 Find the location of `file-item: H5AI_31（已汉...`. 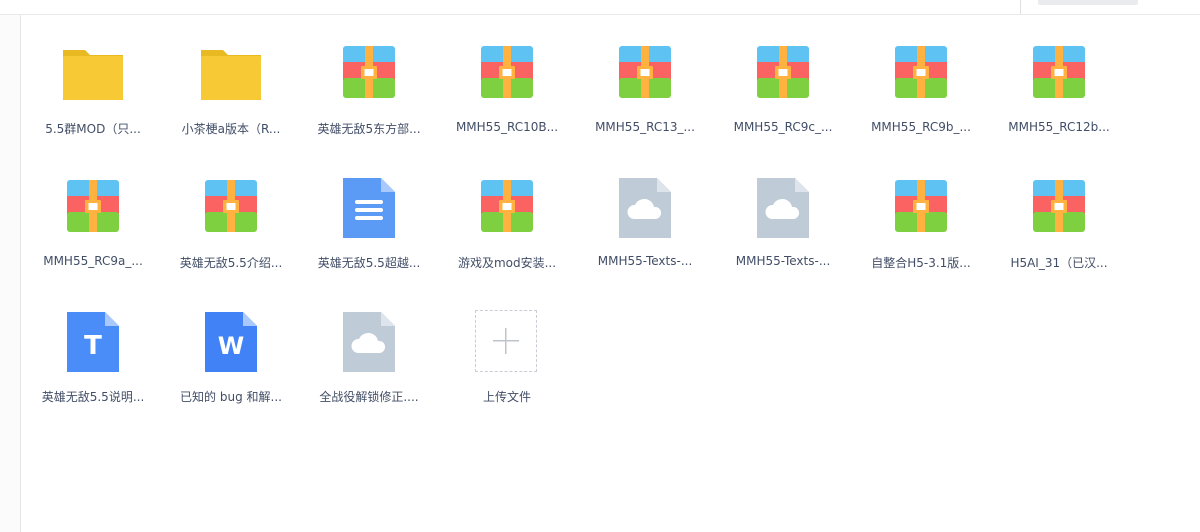

file-item: H5AI_31（已汉... is located at coordinates (1059, 229).